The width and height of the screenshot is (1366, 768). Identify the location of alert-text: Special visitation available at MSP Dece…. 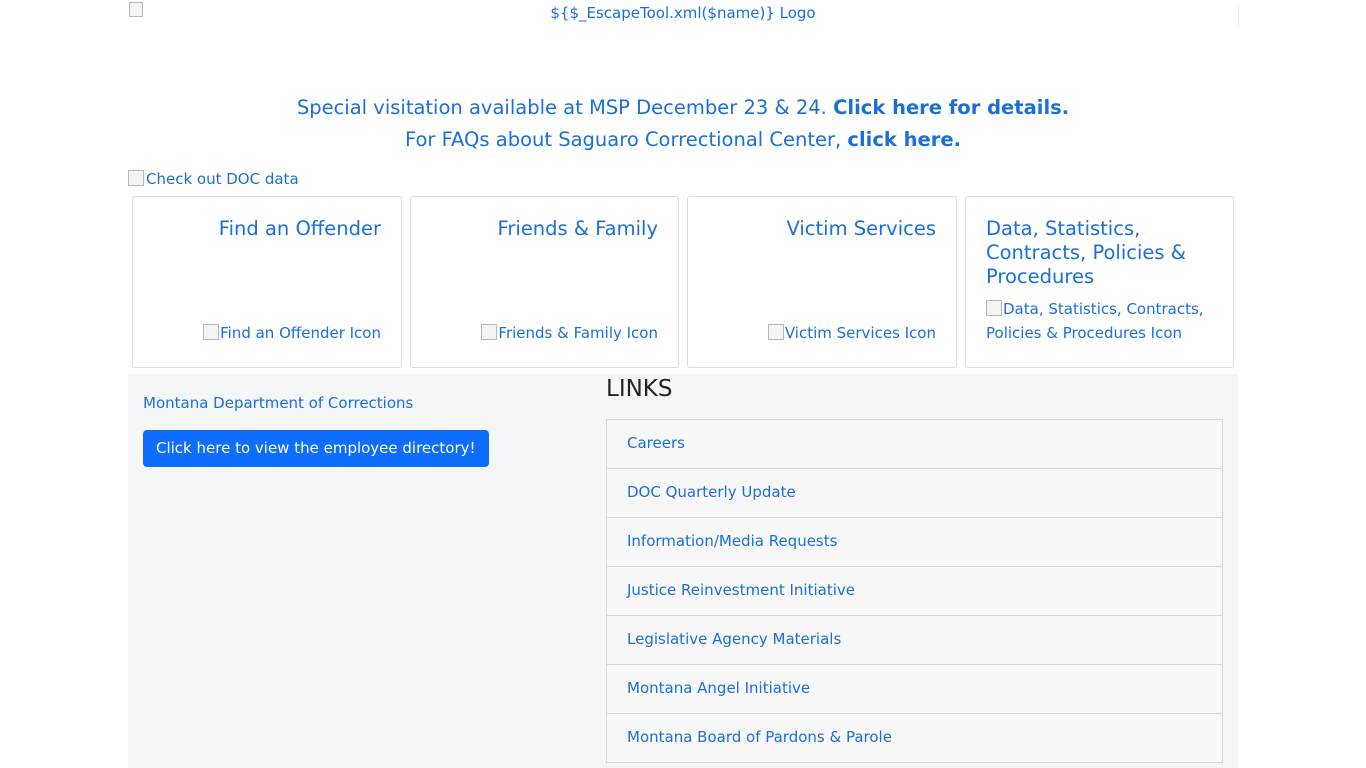
(565, 107).